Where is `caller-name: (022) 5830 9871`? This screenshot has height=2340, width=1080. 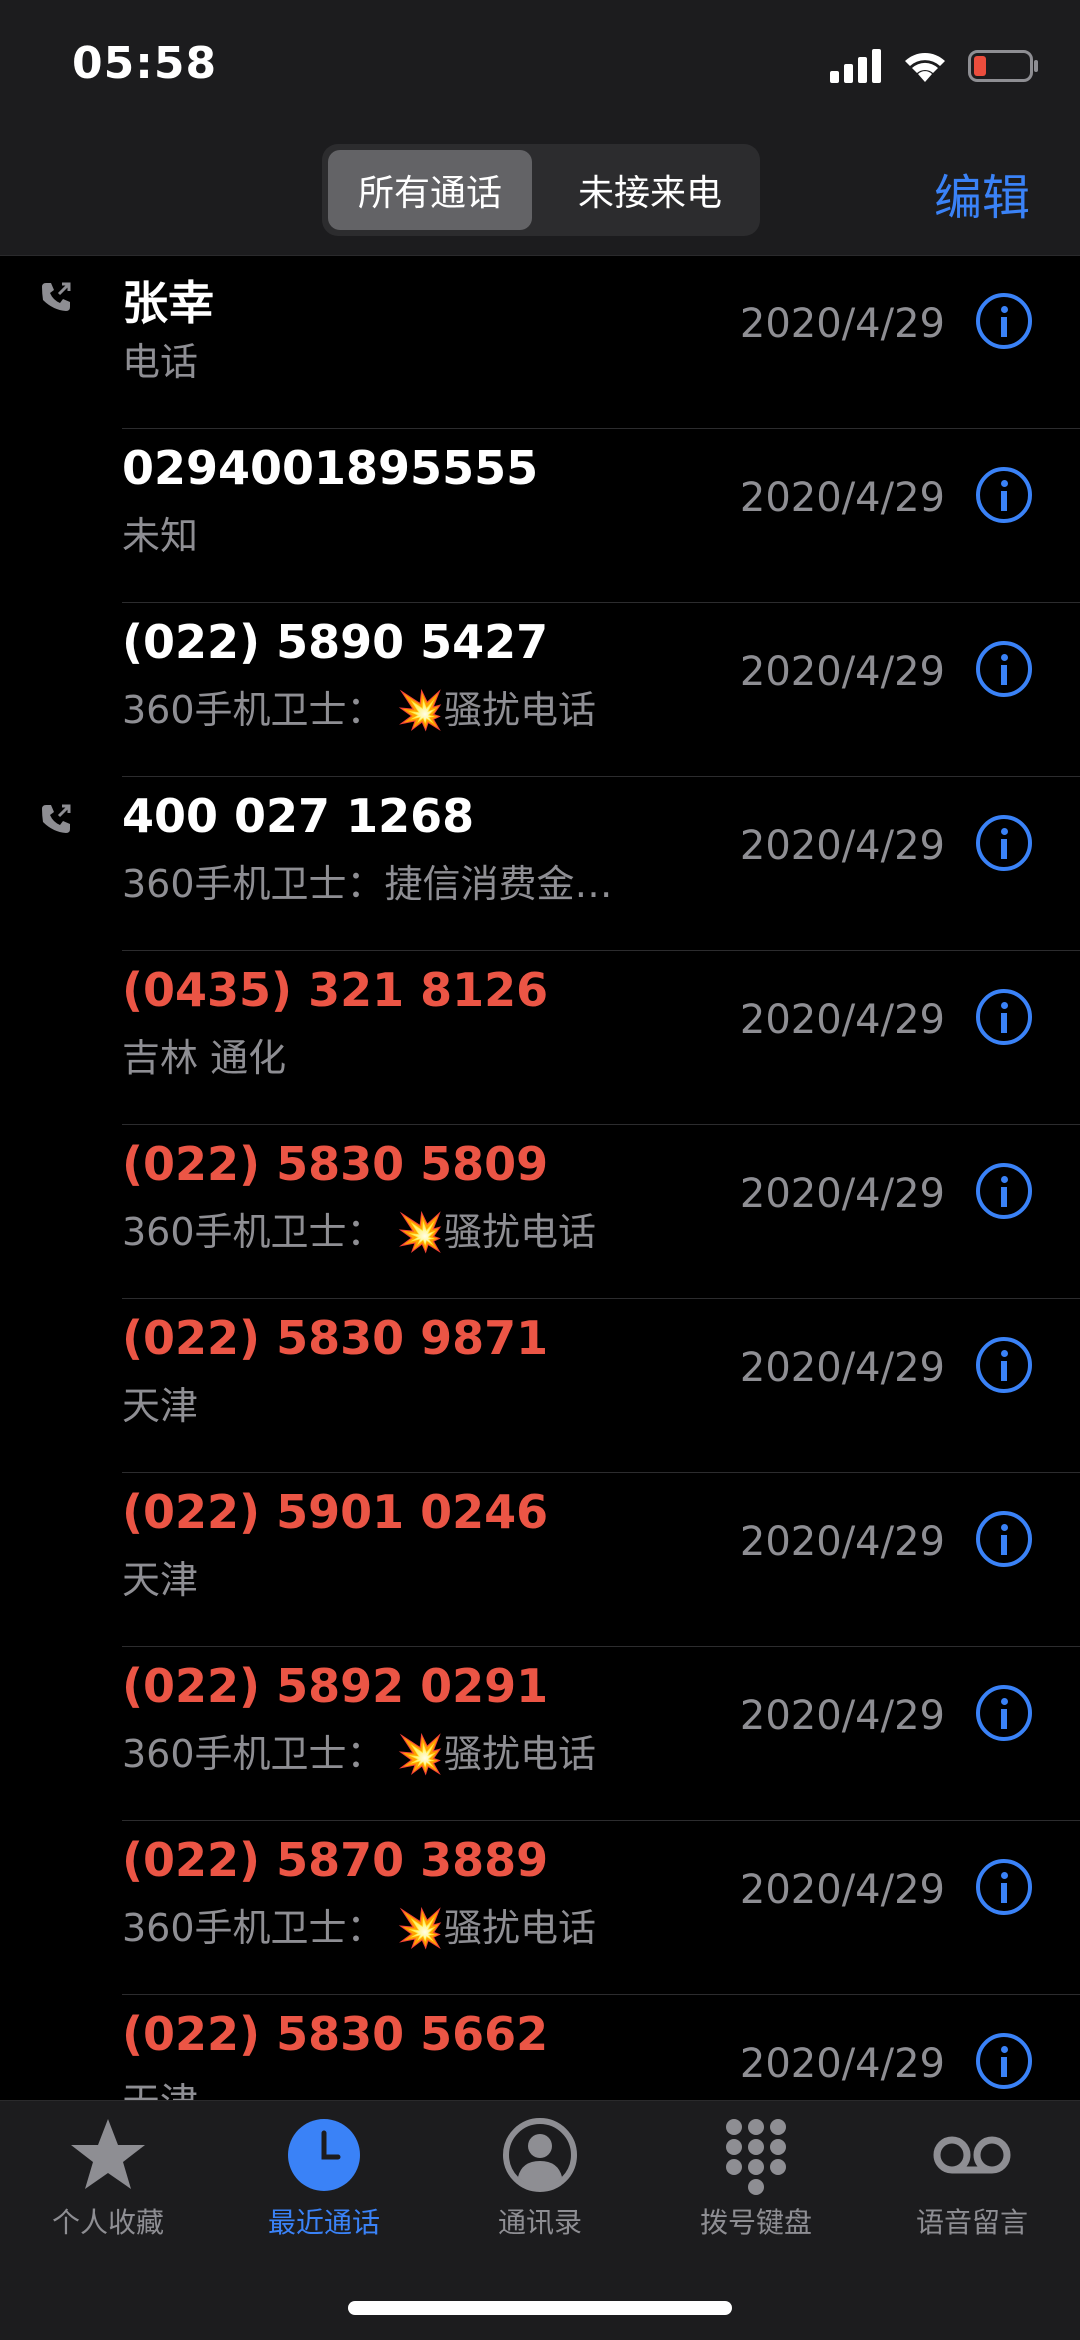
caller-name: (022) 5830 9871 is located at coordinates (335, 1338).